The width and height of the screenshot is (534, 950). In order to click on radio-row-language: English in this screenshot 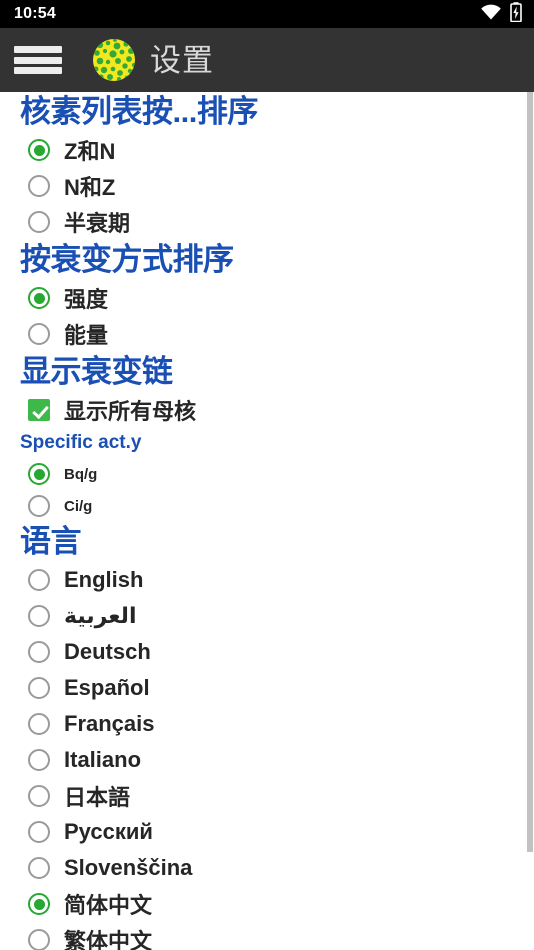, I will do `click(267, 580)`.